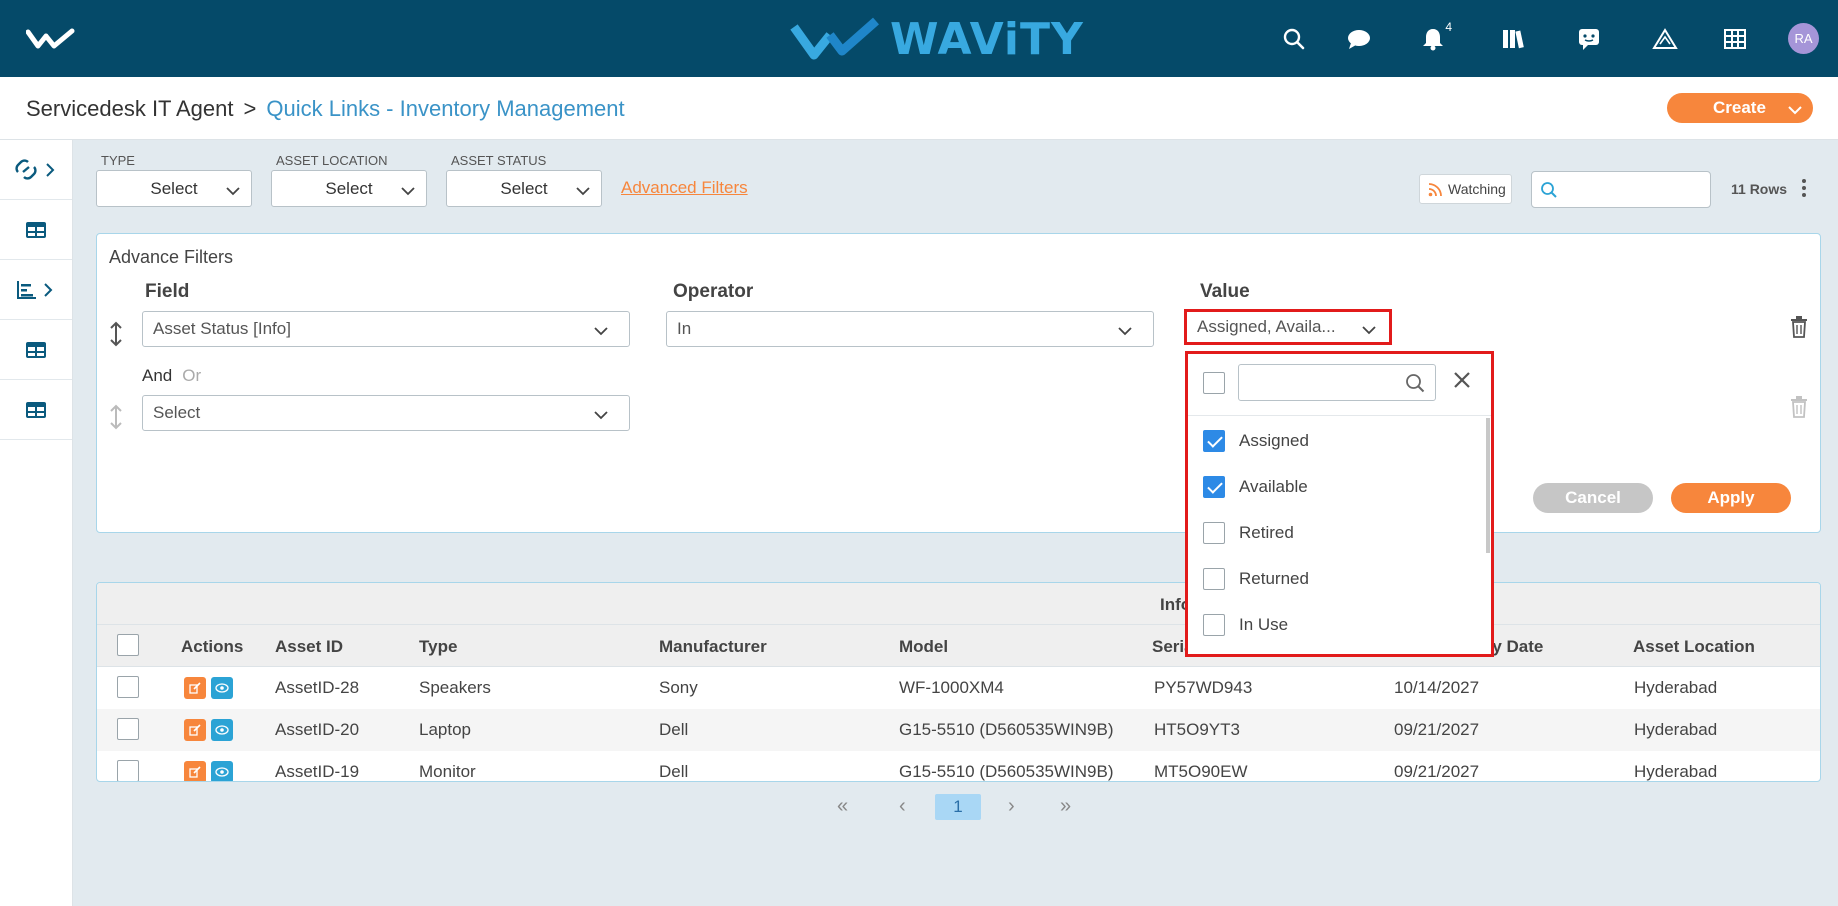 This screenshot has width=1838, height=906. What do you see at coordinates (1006, 771) in the screenshot?
I see `cell-model: G15-5510 (D560535WIN9B)` at bounding box center [1006, 771].